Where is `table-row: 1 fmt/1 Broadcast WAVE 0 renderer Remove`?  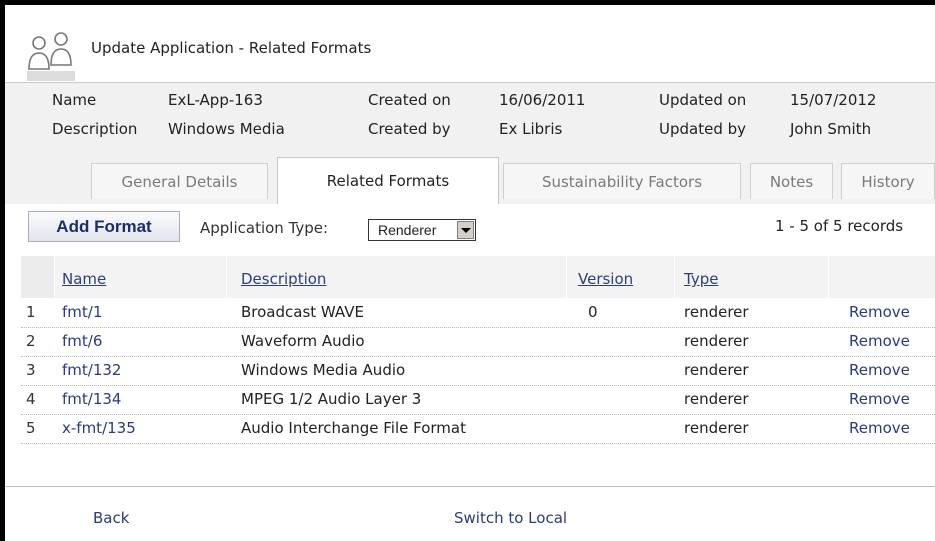
table-row: 1 fmt/1 Broadcast WAVE 0 renderer Remove is located at coordinates (478, 313).